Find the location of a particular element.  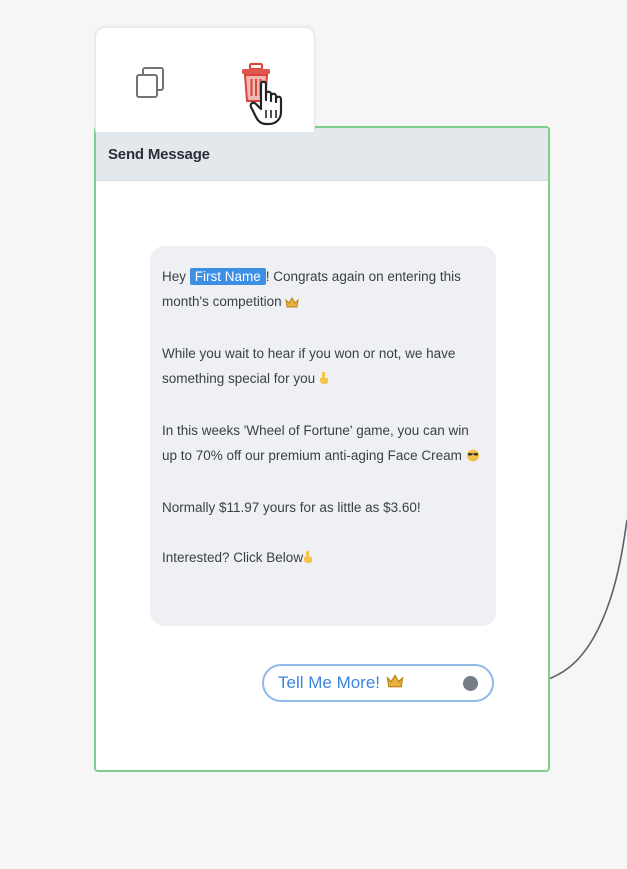

node-toolbar is located at coordinates (205, 79).